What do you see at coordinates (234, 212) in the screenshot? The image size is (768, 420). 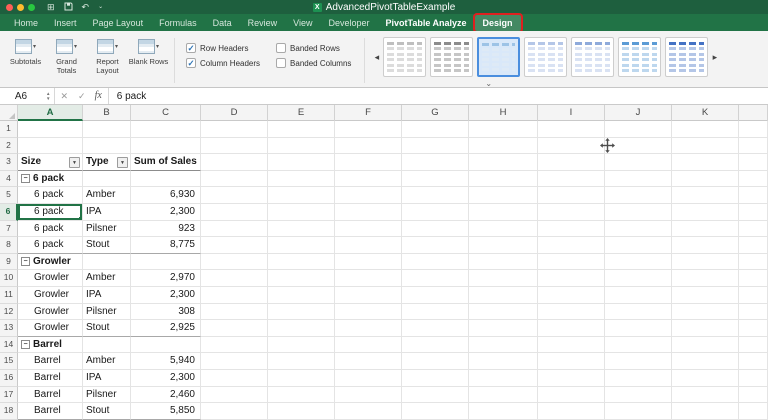 I see `cell-d6` at bounding box center [234, 212].